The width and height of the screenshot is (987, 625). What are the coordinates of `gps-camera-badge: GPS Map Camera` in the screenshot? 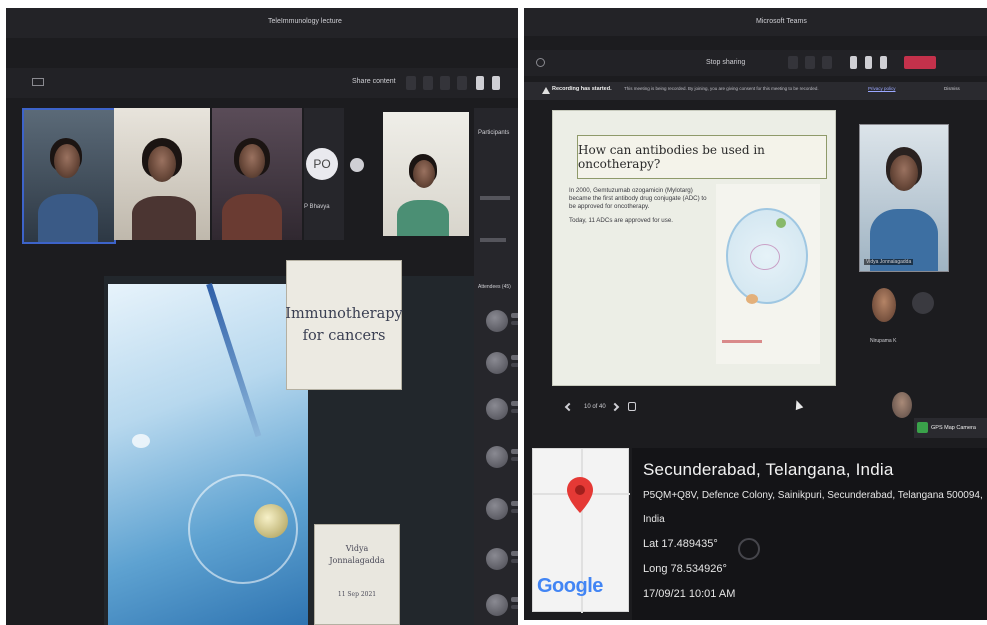 It's located at (950, 428).